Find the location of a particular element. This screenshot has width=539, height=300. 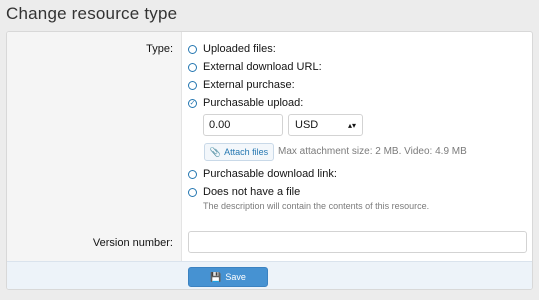

version-input is located at coordinates (357, 242).